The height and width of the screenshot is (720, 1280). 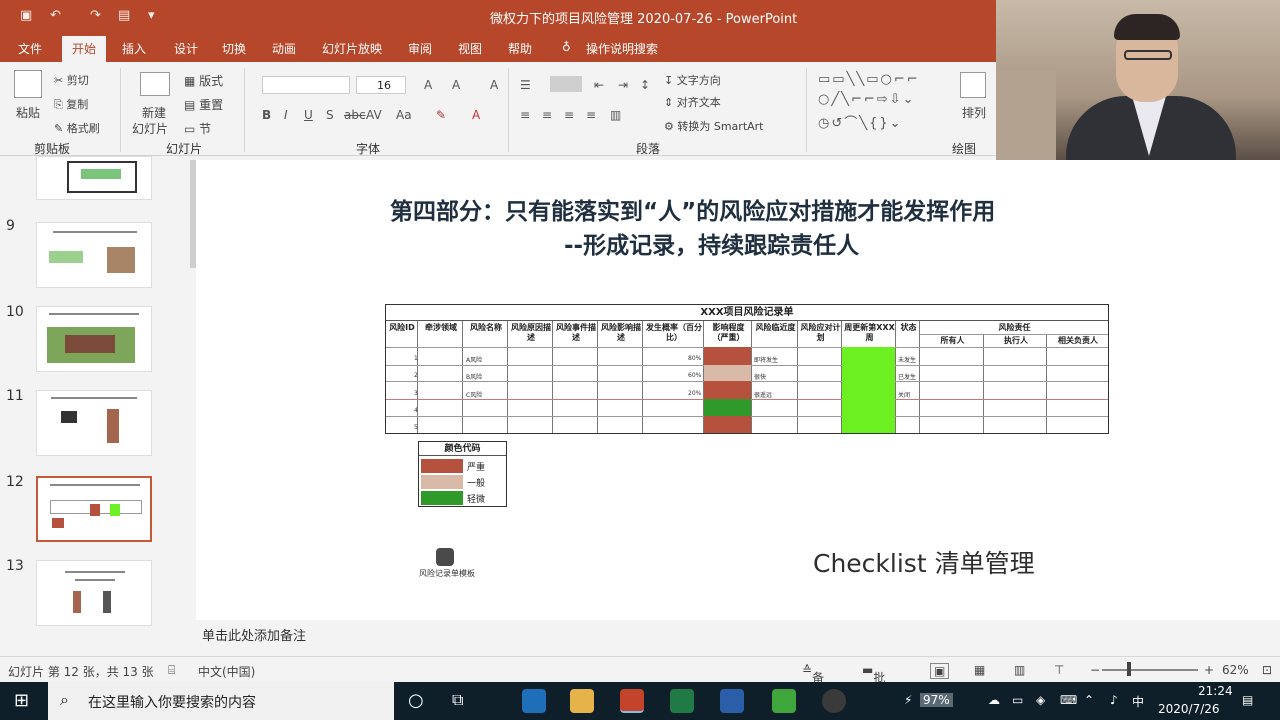 What do you see at coordinates (547, 115) in the screenshot?
I see `align-center-icon: ≡` at bounding box center [547, 115].